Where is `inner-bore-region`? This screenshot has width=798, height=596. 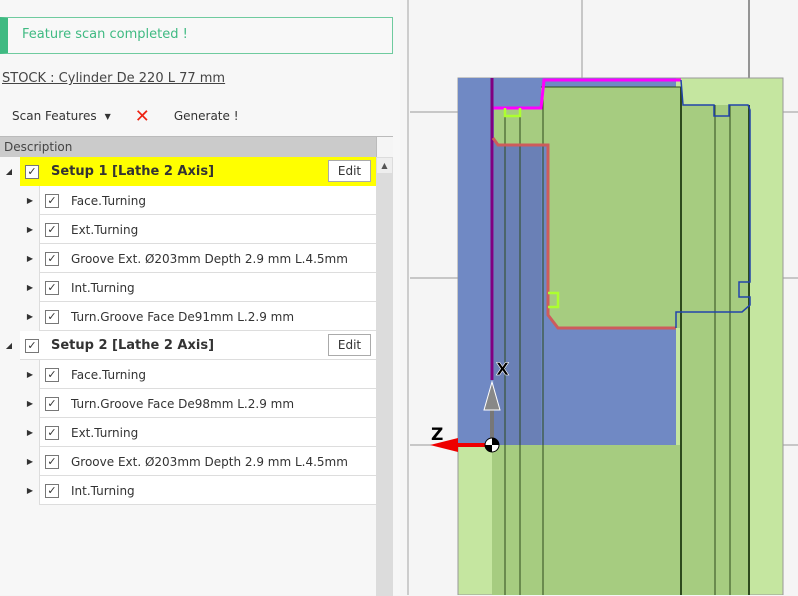
inner-bore-region is located at coordinates (517, 276).